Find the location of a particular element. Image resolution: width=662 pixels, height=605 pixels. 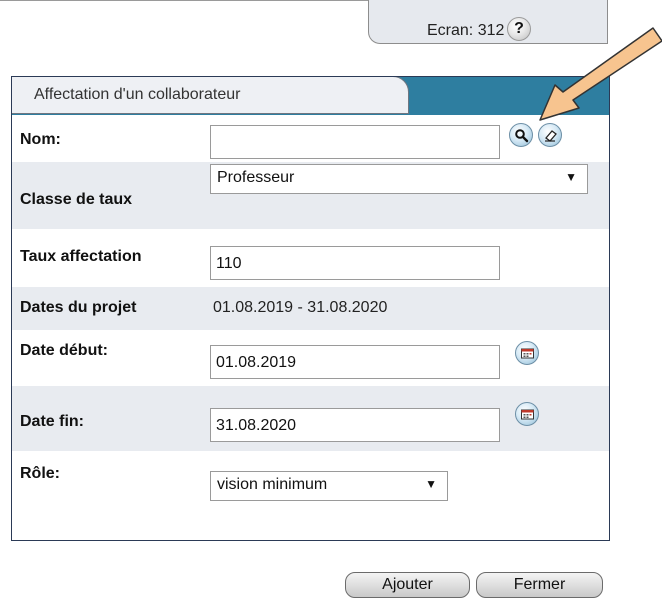

row-role: Rôle: vision minimum ▼ is located at coordinates (310, 495).